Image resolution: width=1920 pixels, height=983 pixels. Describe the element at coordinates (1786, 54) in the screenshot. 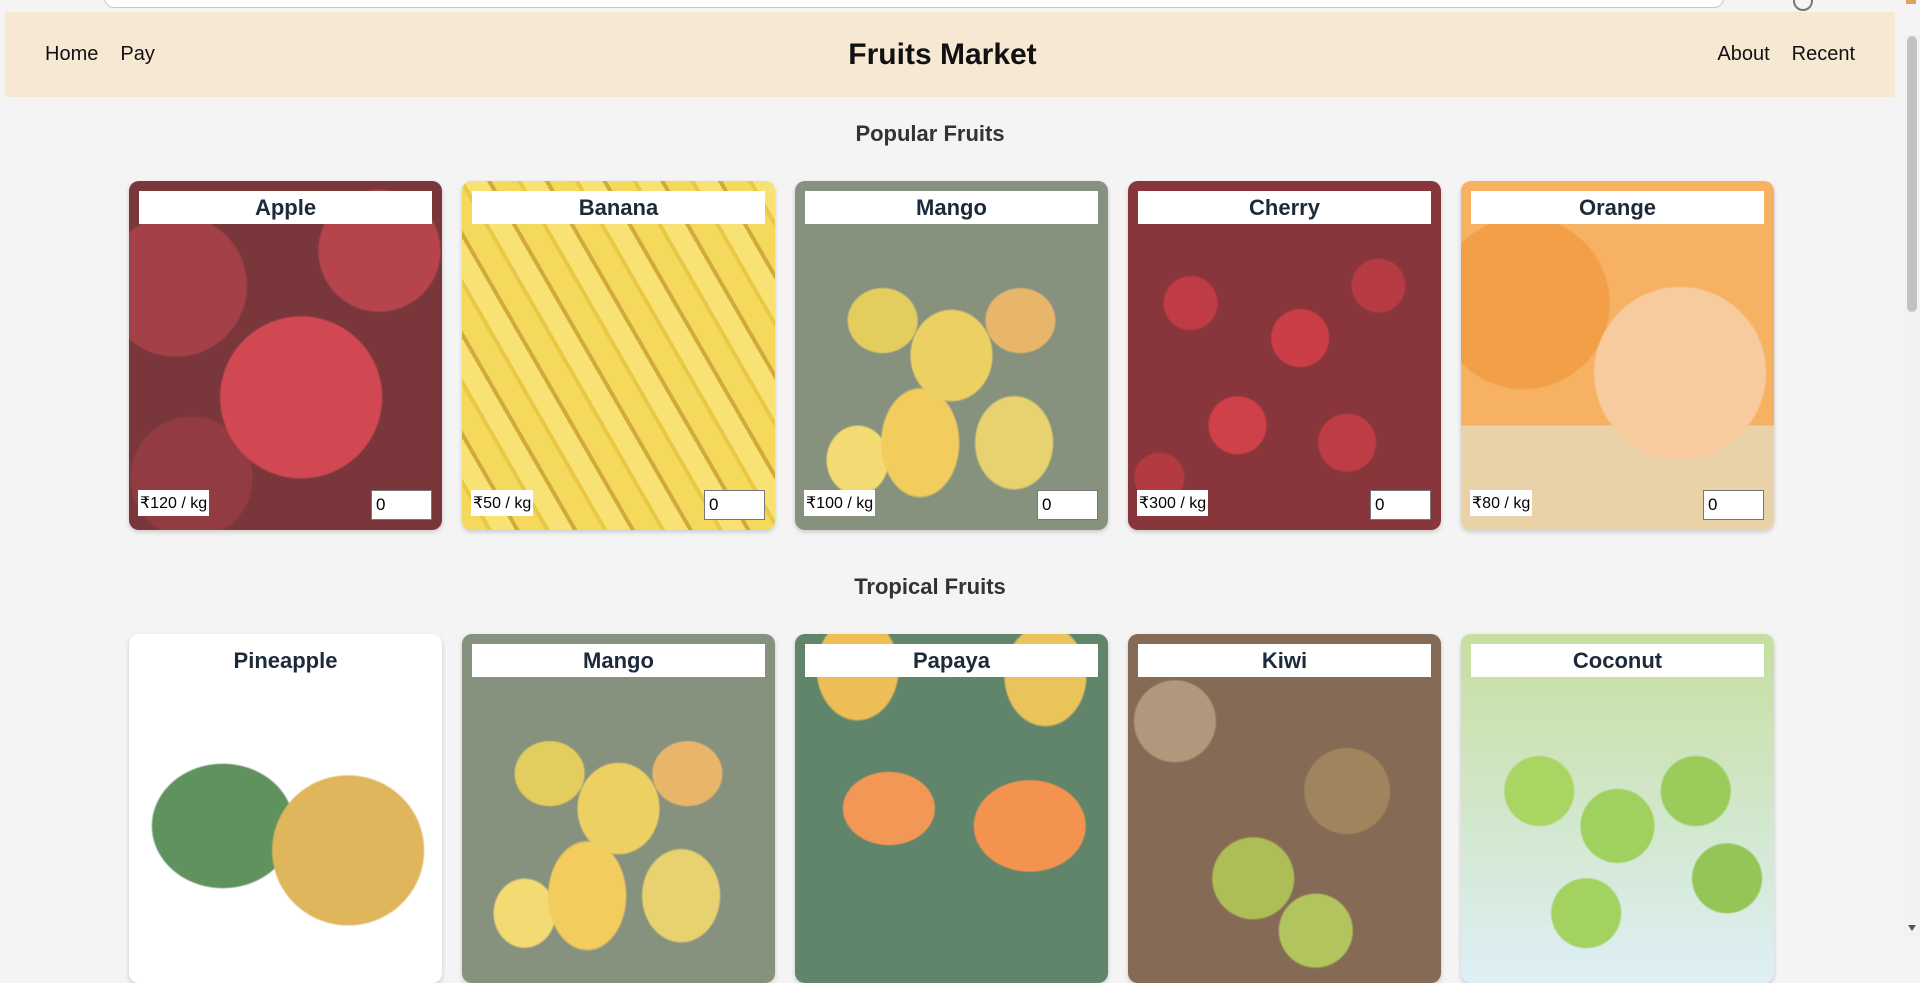

I see `nav-right: About Recent` at that location.